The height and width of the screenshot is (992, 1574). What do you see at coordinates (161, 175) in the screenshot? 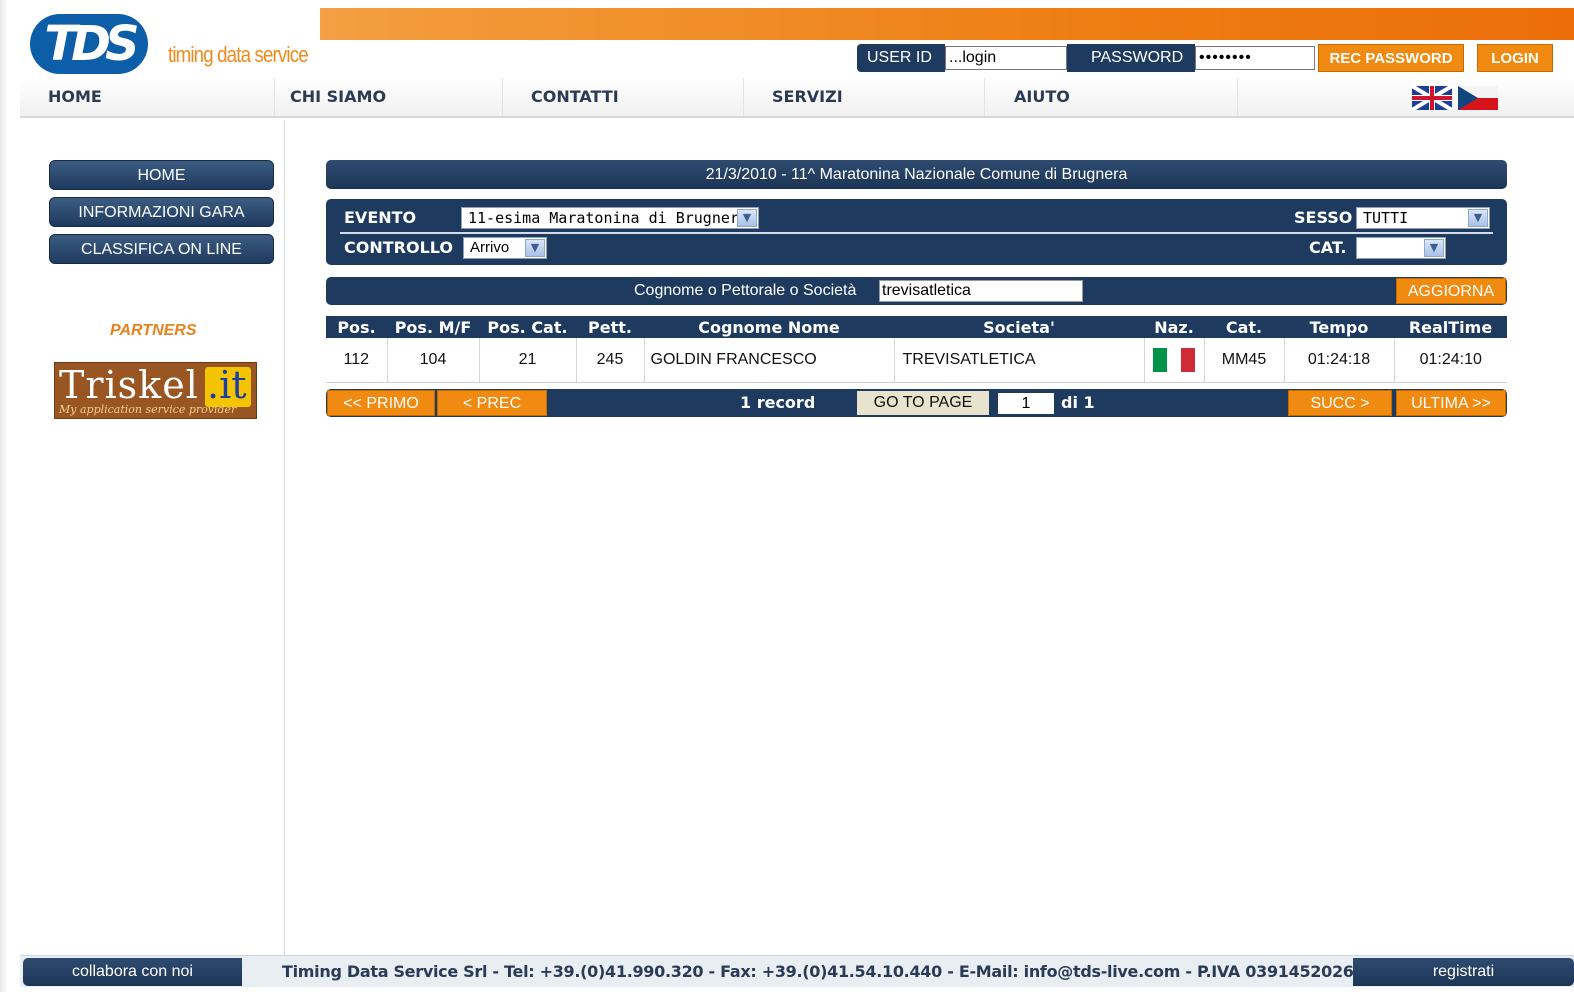
I see `sidebar-item-home: HOME` at bounding box center [161, 175].